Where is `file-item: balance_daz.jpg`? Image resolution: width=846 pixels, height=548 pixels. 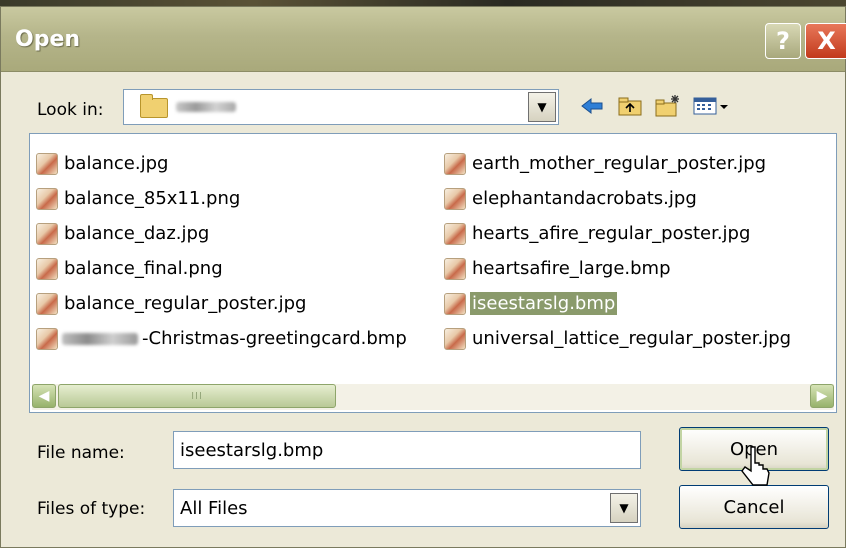 file-item: balance_daz.jpg is located at coordinates (222, 233).